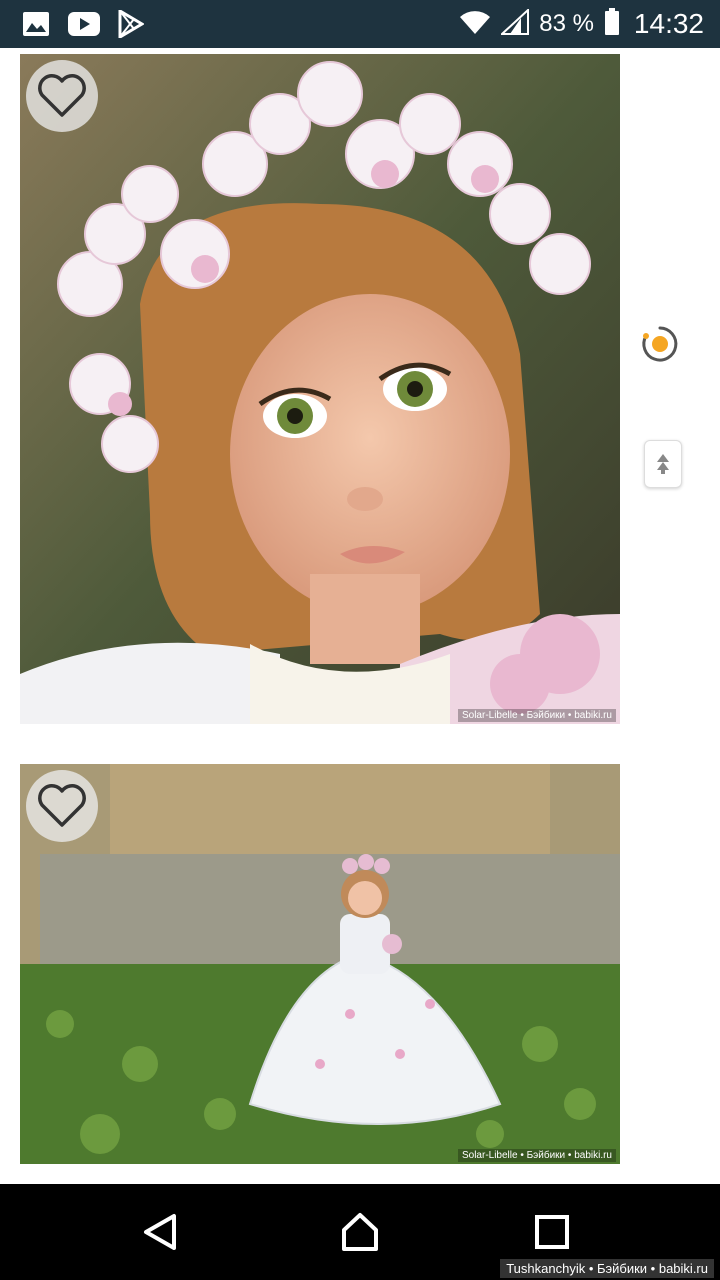  I want to click on battery-percent: 83 %, so click(566, 23).